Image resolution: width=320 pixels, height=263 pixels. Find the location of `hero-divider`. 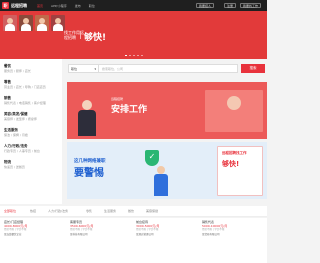

hero-divider is located at coordinates (80, 35).